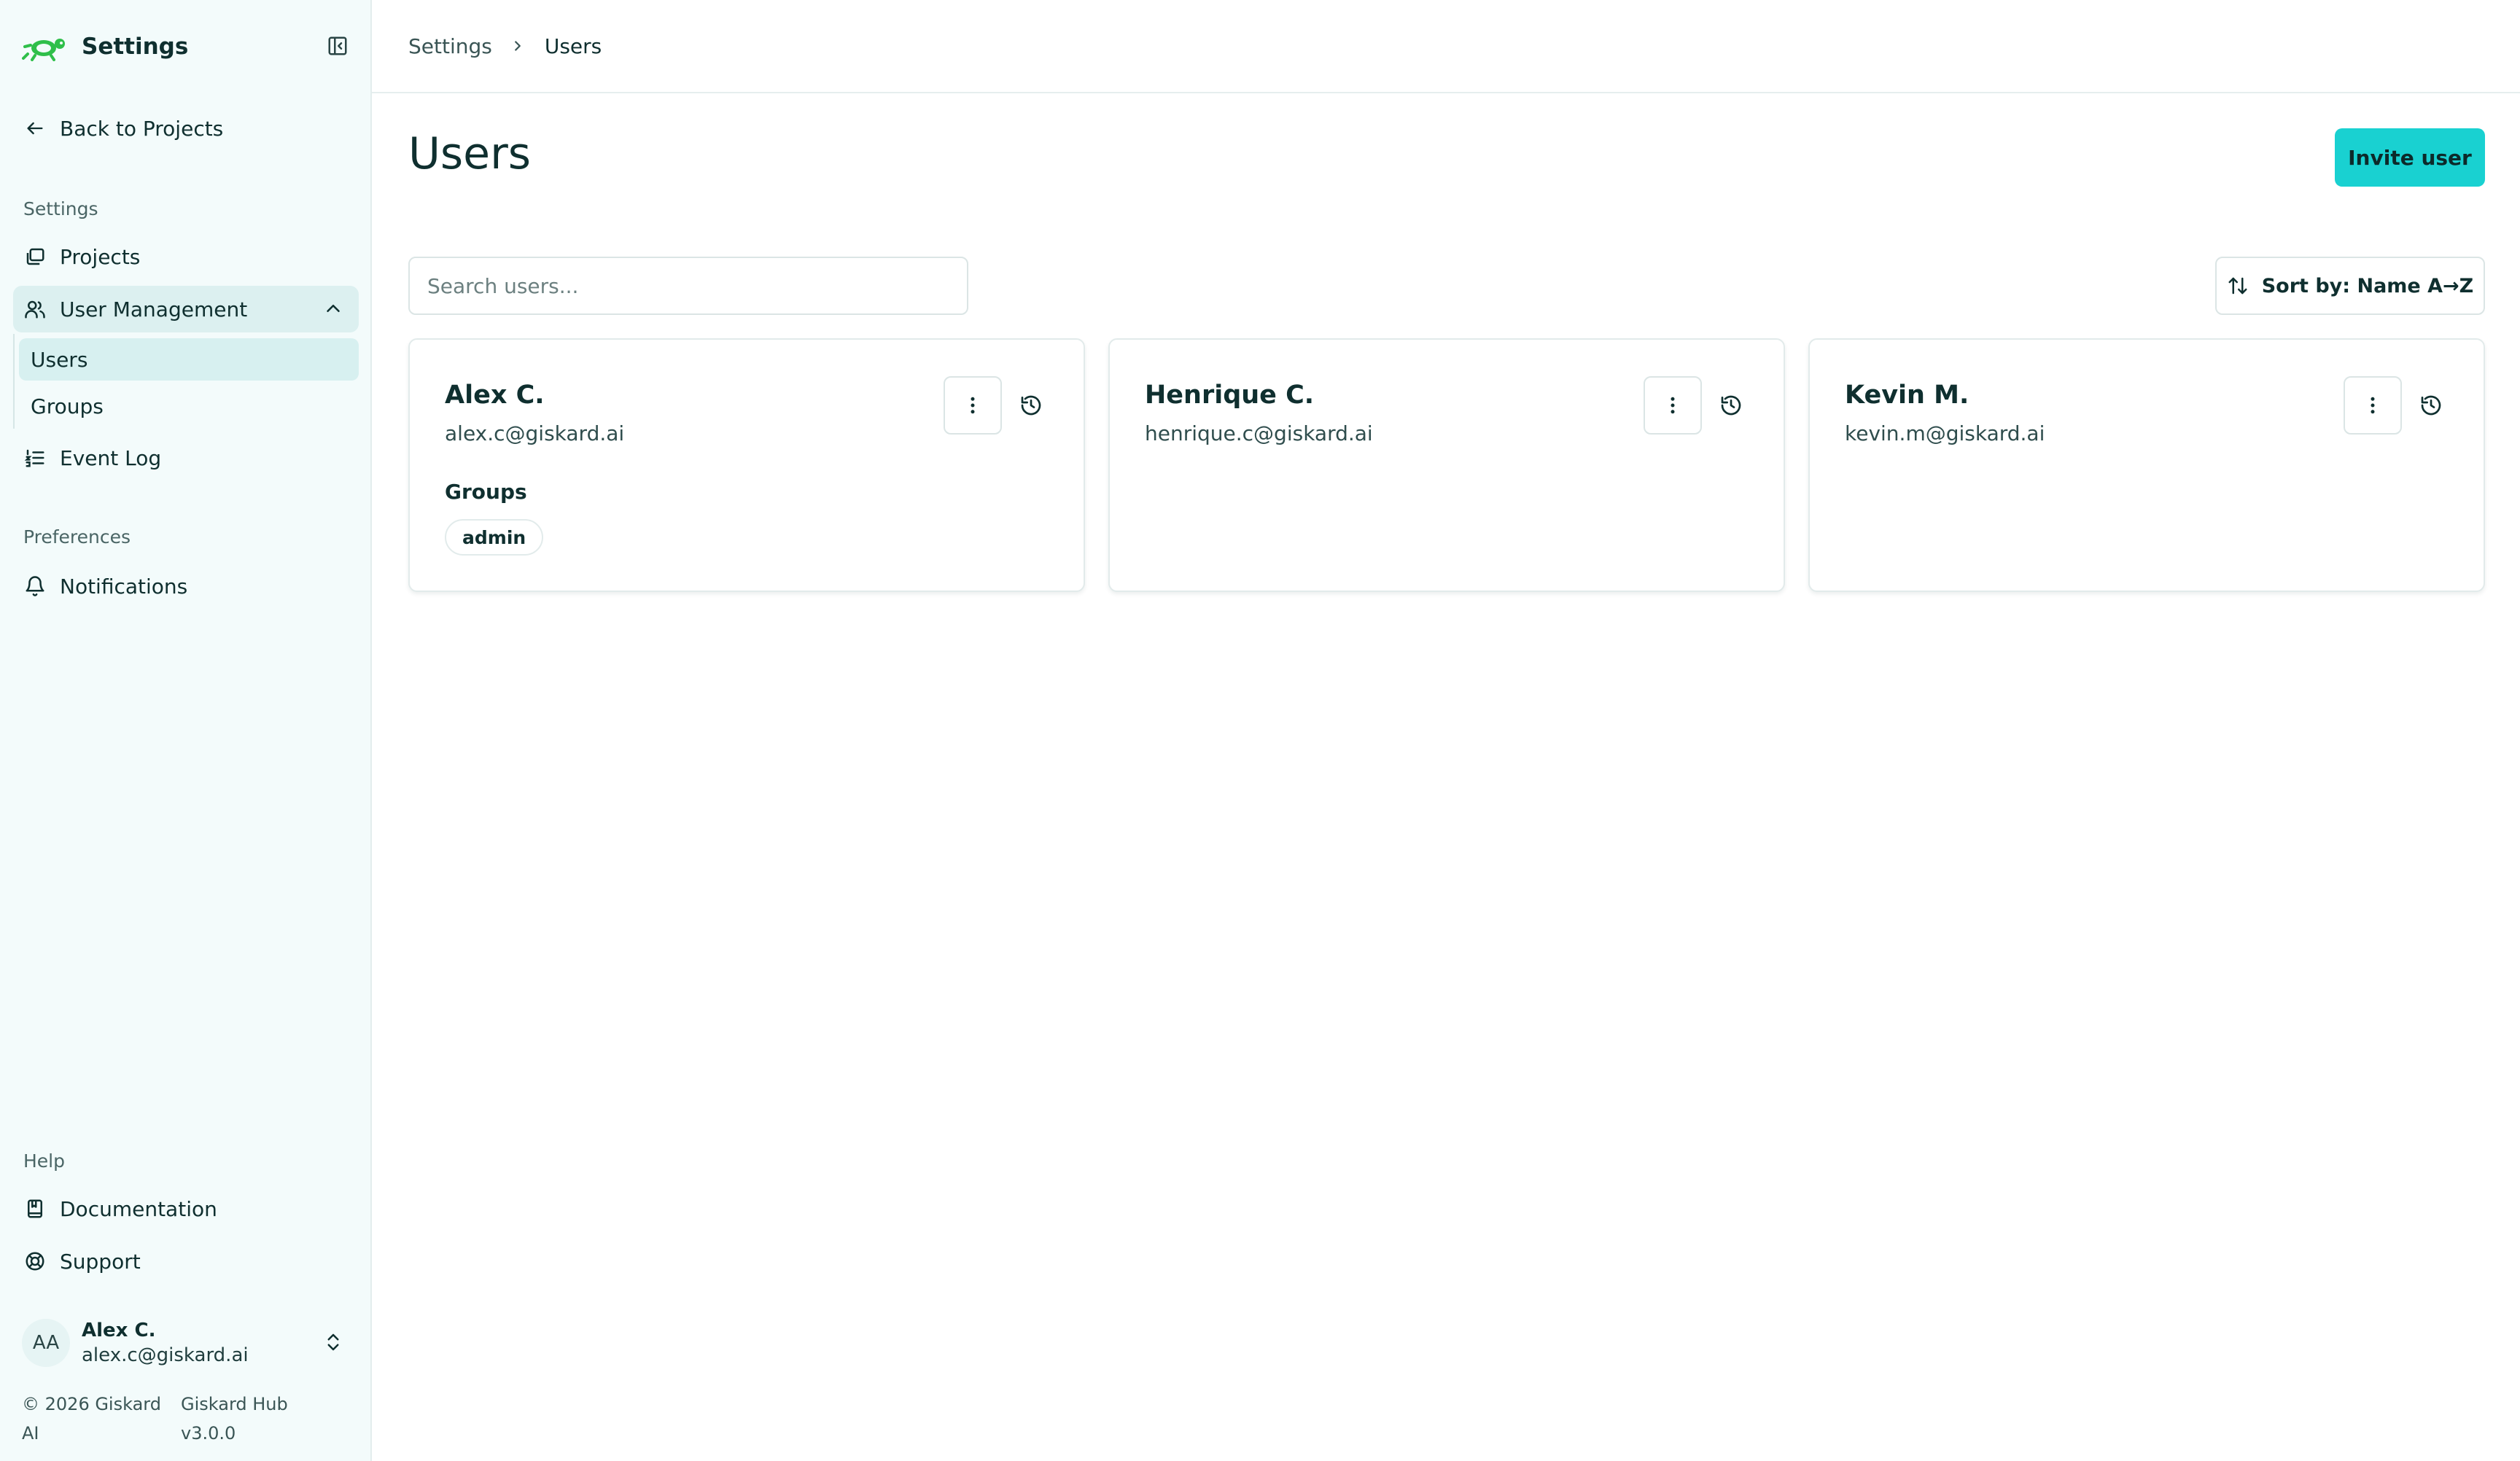  What do you see at coordinates (535, 433) in the screenshot?
I see `user-email: alex.c@giskard.ai` at bounding box center [535, 433].